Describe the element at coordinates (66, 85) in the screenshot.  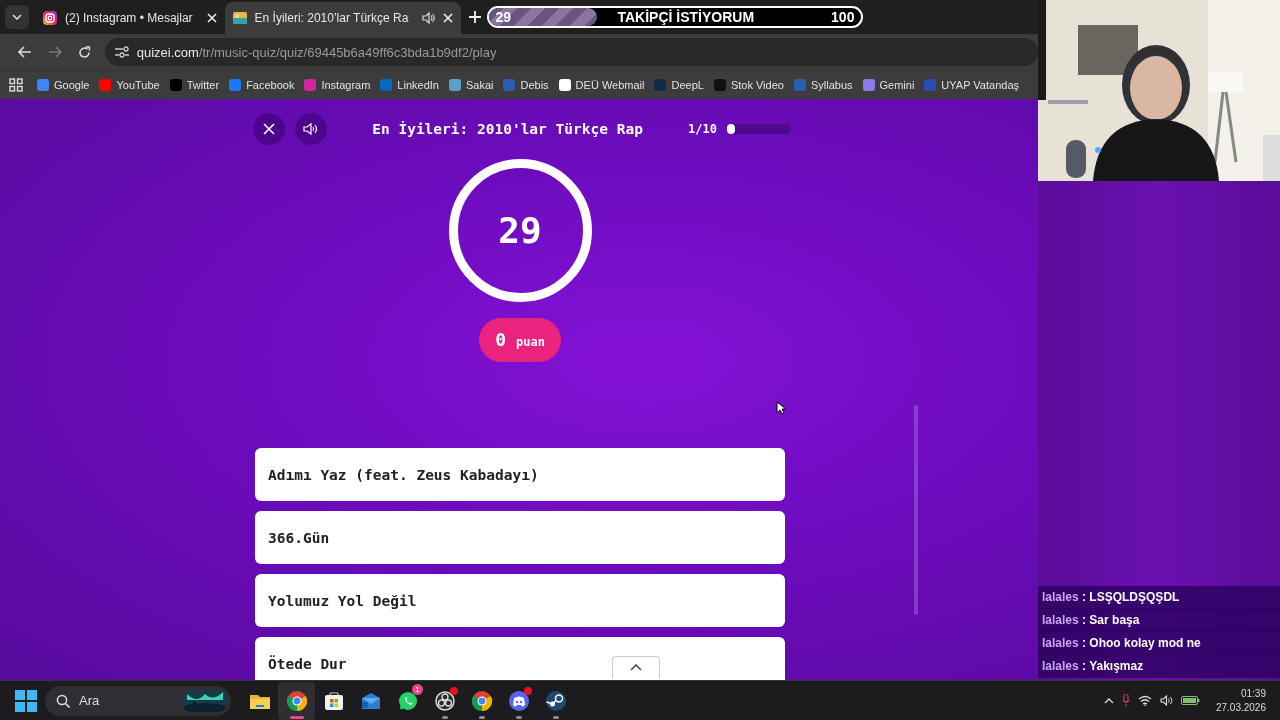
I see `bookmark-link: Google` at that location.